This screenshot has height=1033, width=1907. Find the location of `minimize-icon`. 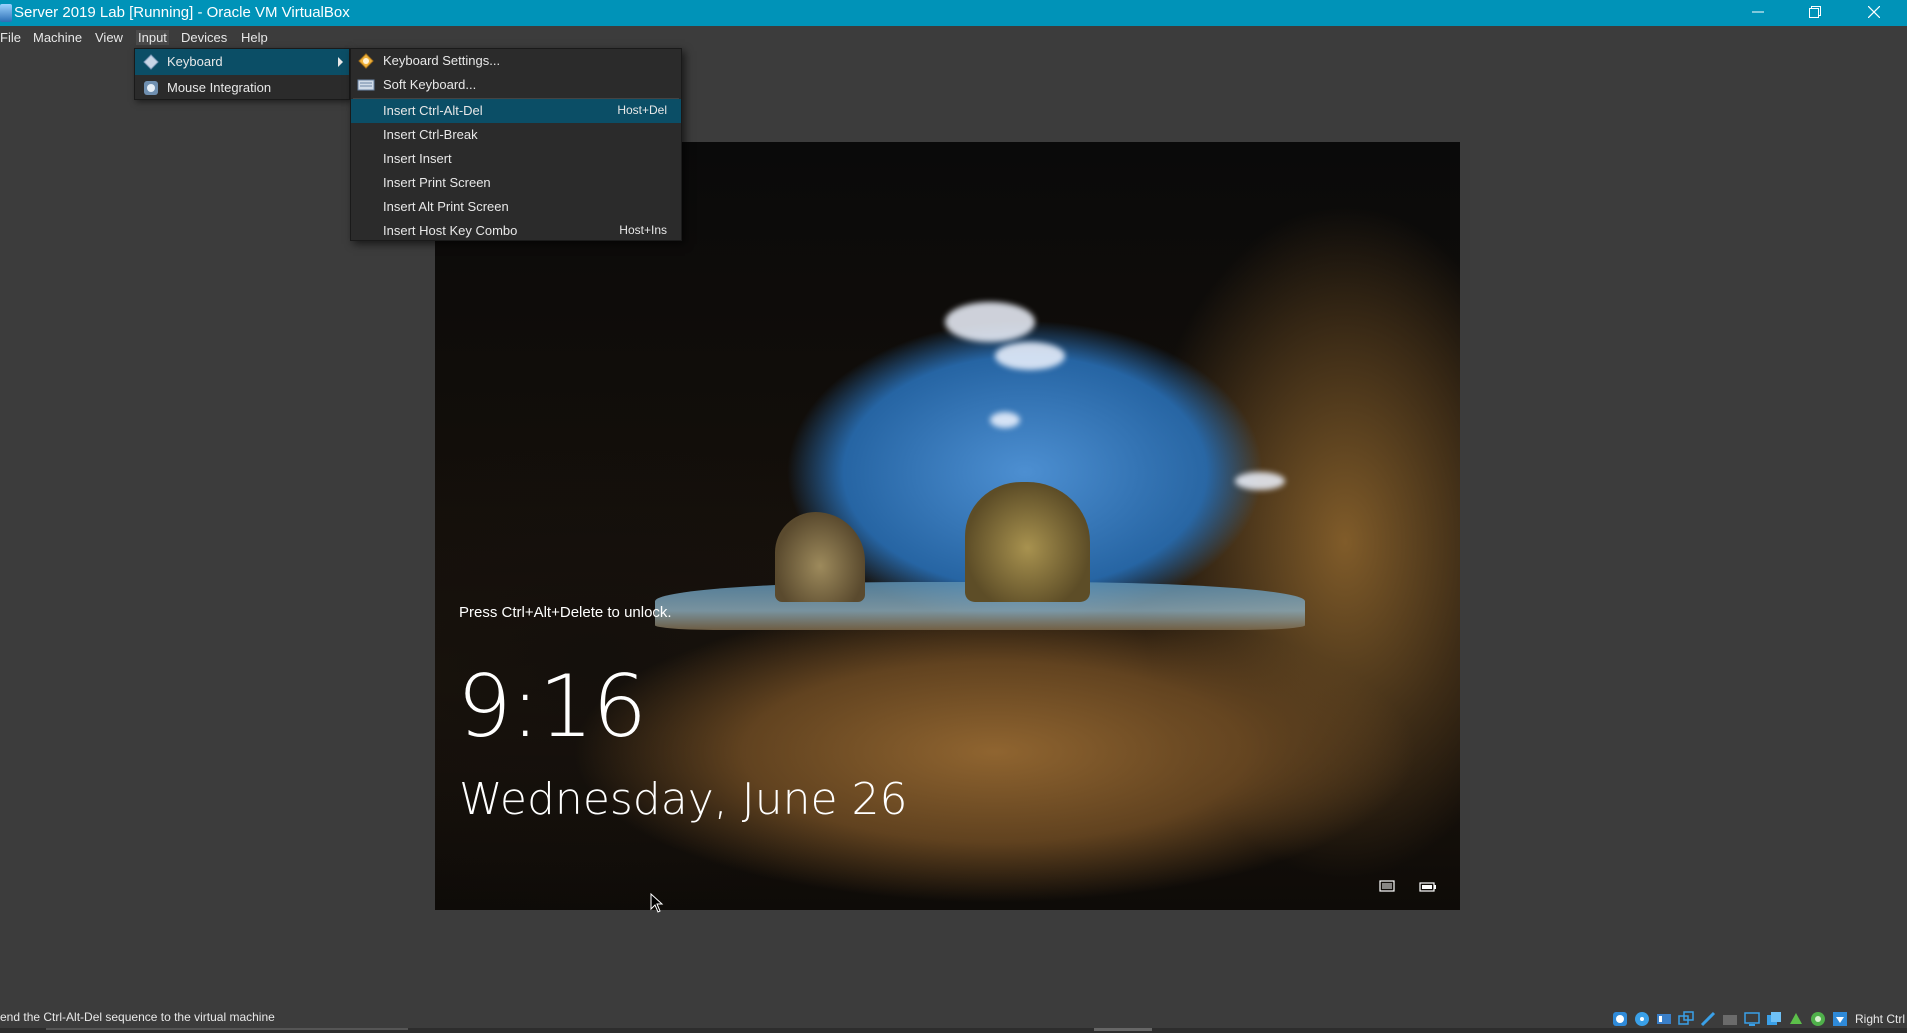

minimize-icon is located at coordinates (1758, 12).